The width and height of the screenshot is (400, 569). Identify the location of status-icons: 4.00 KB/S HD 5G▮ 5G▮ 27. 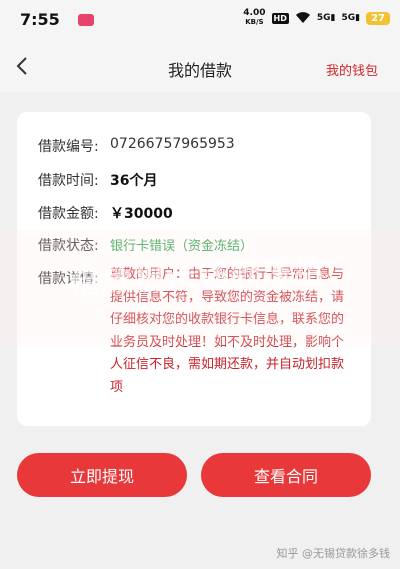
(316, 18).